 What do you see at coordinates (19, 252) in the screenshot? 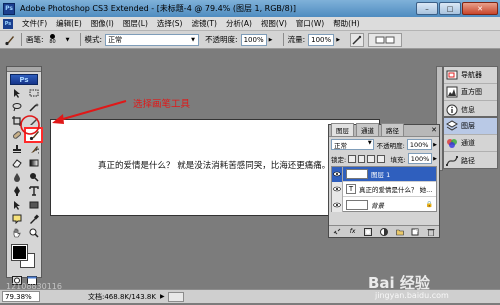
I see `foreground-color-swatch` at bounding box center [19, 252].